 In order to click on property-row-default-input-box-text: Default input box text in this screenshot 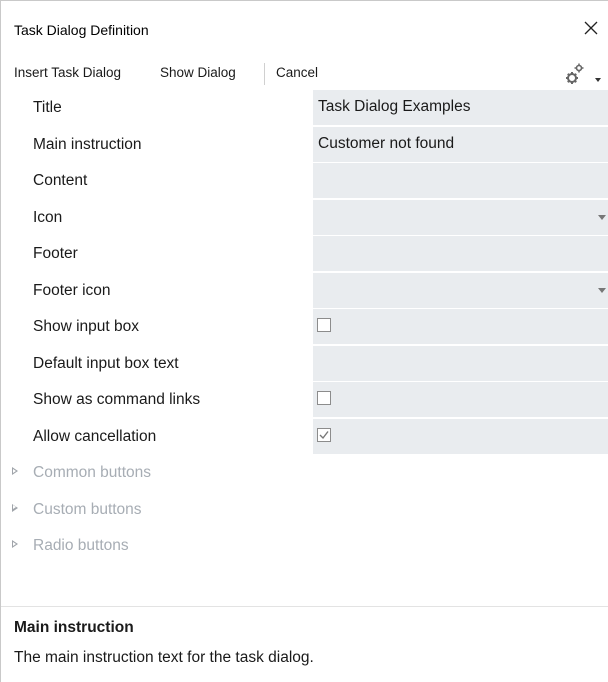, I will do `click(304, 364)`.